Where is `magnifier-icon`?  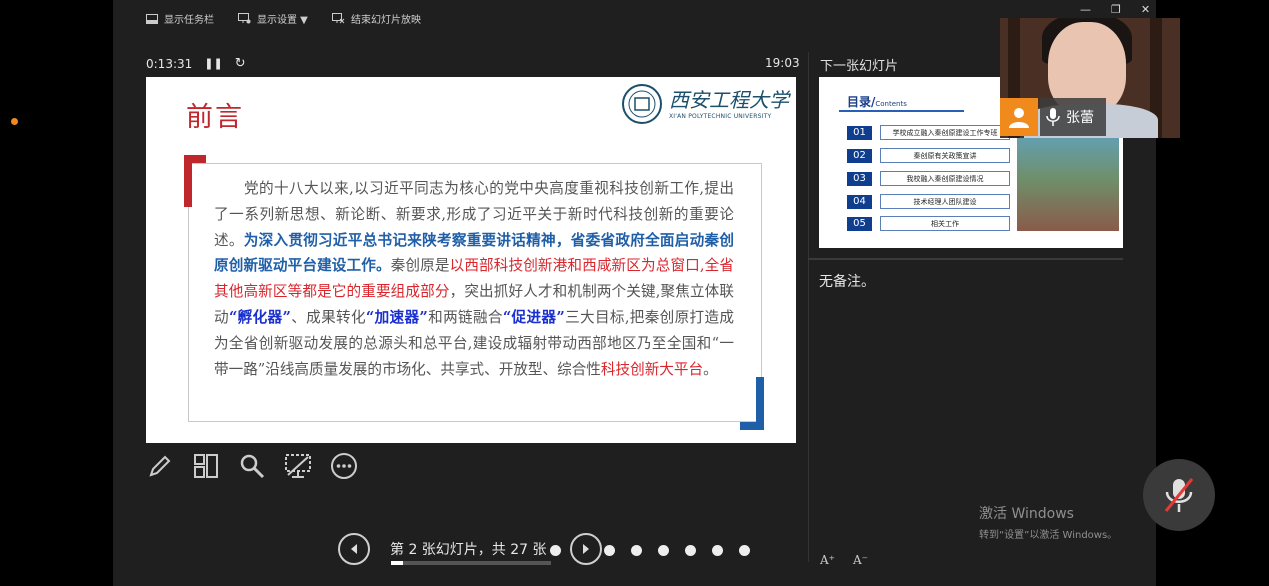
magnifier-icon is located at coordinates (252, 466).